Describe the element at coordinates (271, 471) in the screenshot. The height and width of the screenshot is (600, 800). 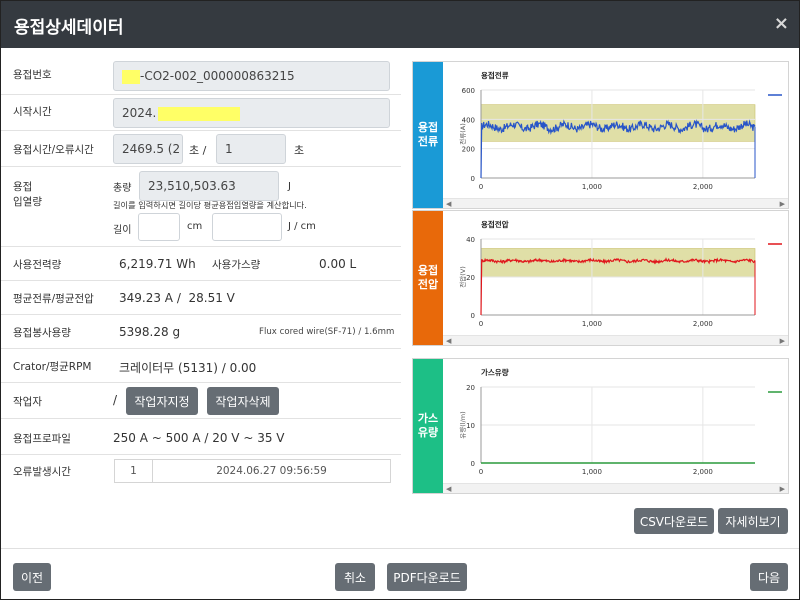
I see `error-time-cell: 2024.06.27 09:56:59` at that location.